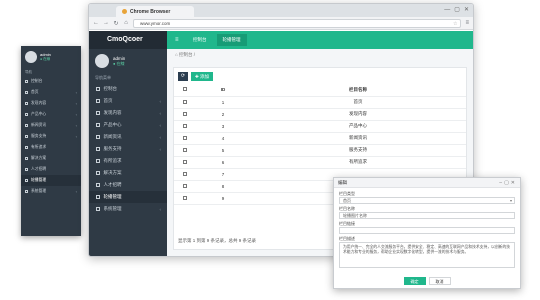 The height and width of the screenshot is (300, 540). What do you see at coordinates (281, 10) in the screenshot?
I see `browser-tab-strip: Chrome Browser — ▢ ✕` at bounding box center [281, 10].